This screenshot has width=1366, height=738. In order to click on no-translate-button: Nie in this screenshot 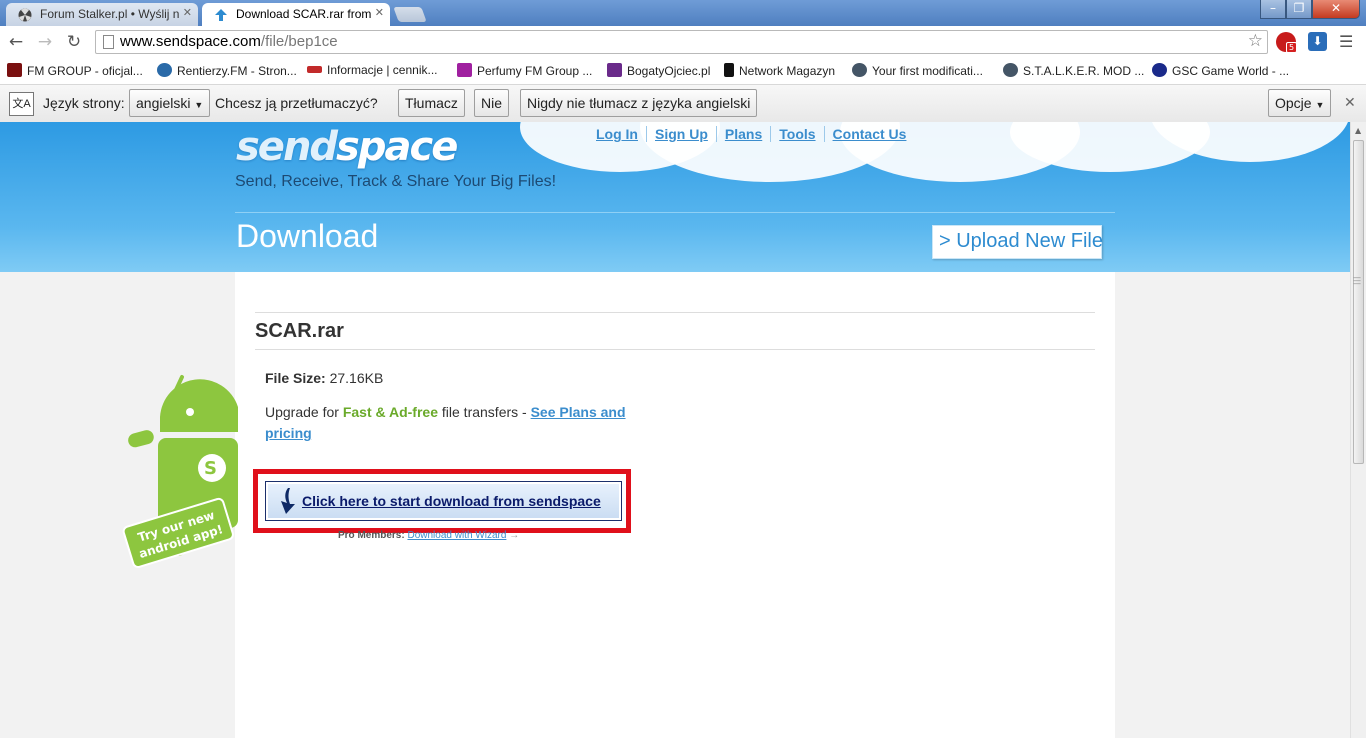, I will do `click(492, 103)`.